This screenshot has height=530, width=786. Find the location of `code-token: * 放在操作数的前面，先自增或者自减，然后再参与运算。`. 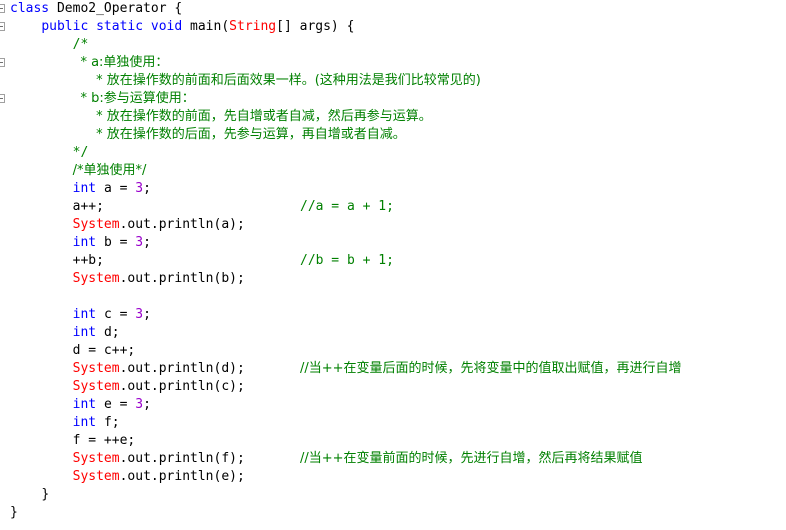

code-token: * 放在操作数的前面，先自增或者自减，然后再参与运算。 is located at coordinates (264, 116).